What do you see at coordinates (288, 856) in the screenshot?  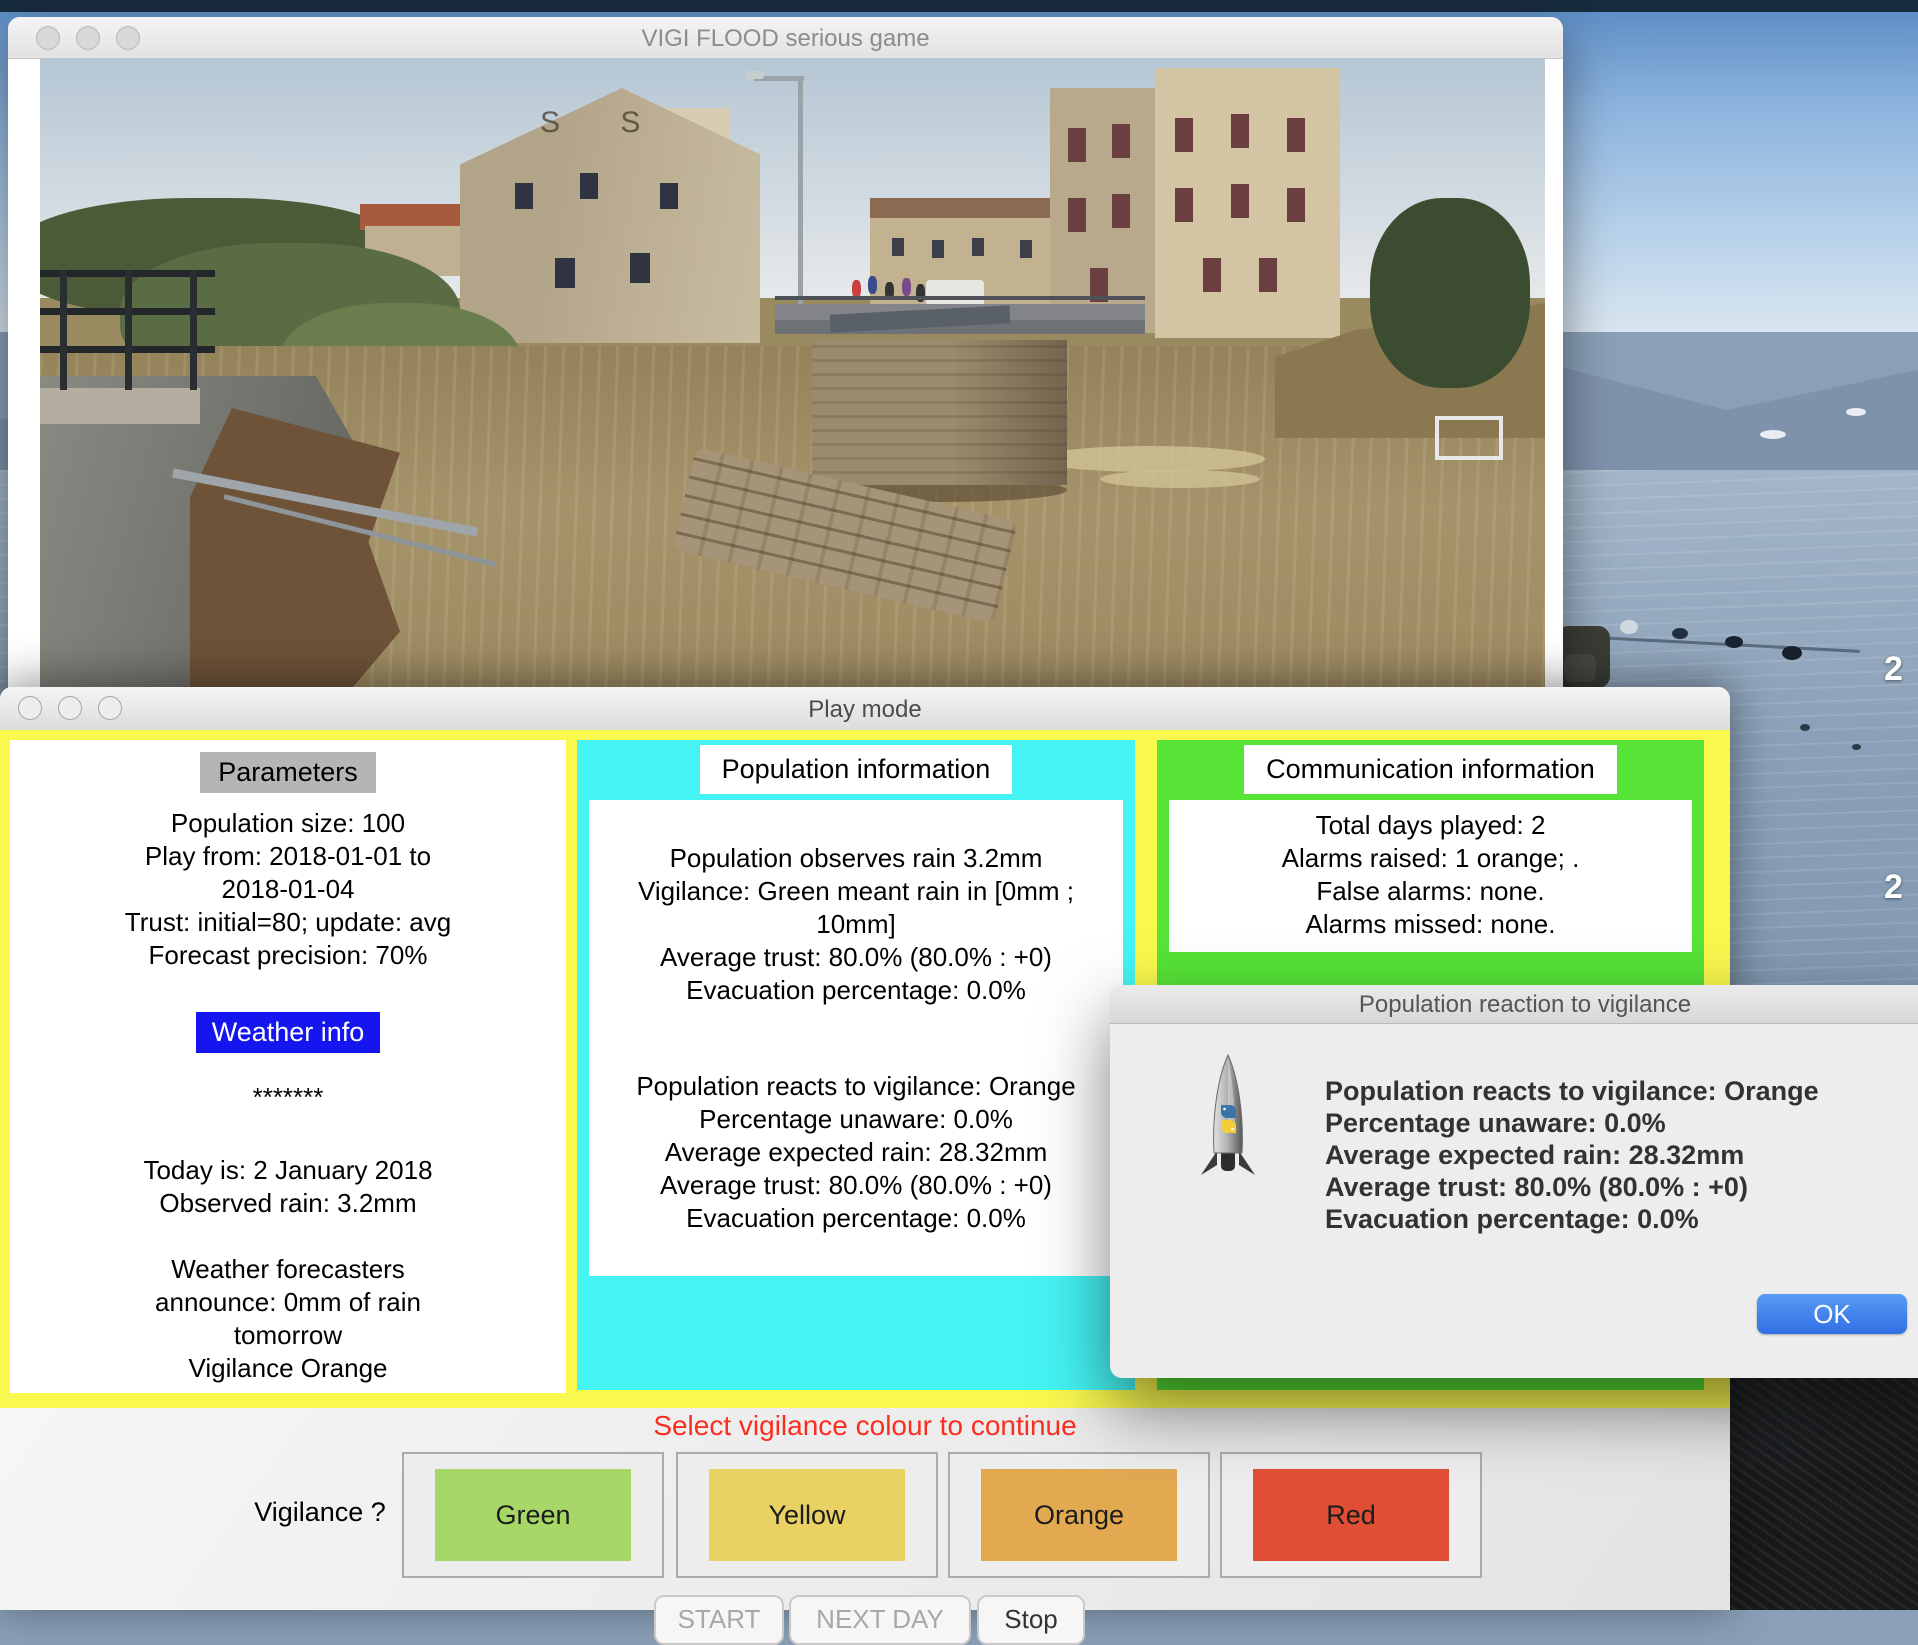 I see `param-play-from: Play from: 2018-01-01 to` at bounding box center [288, 856].